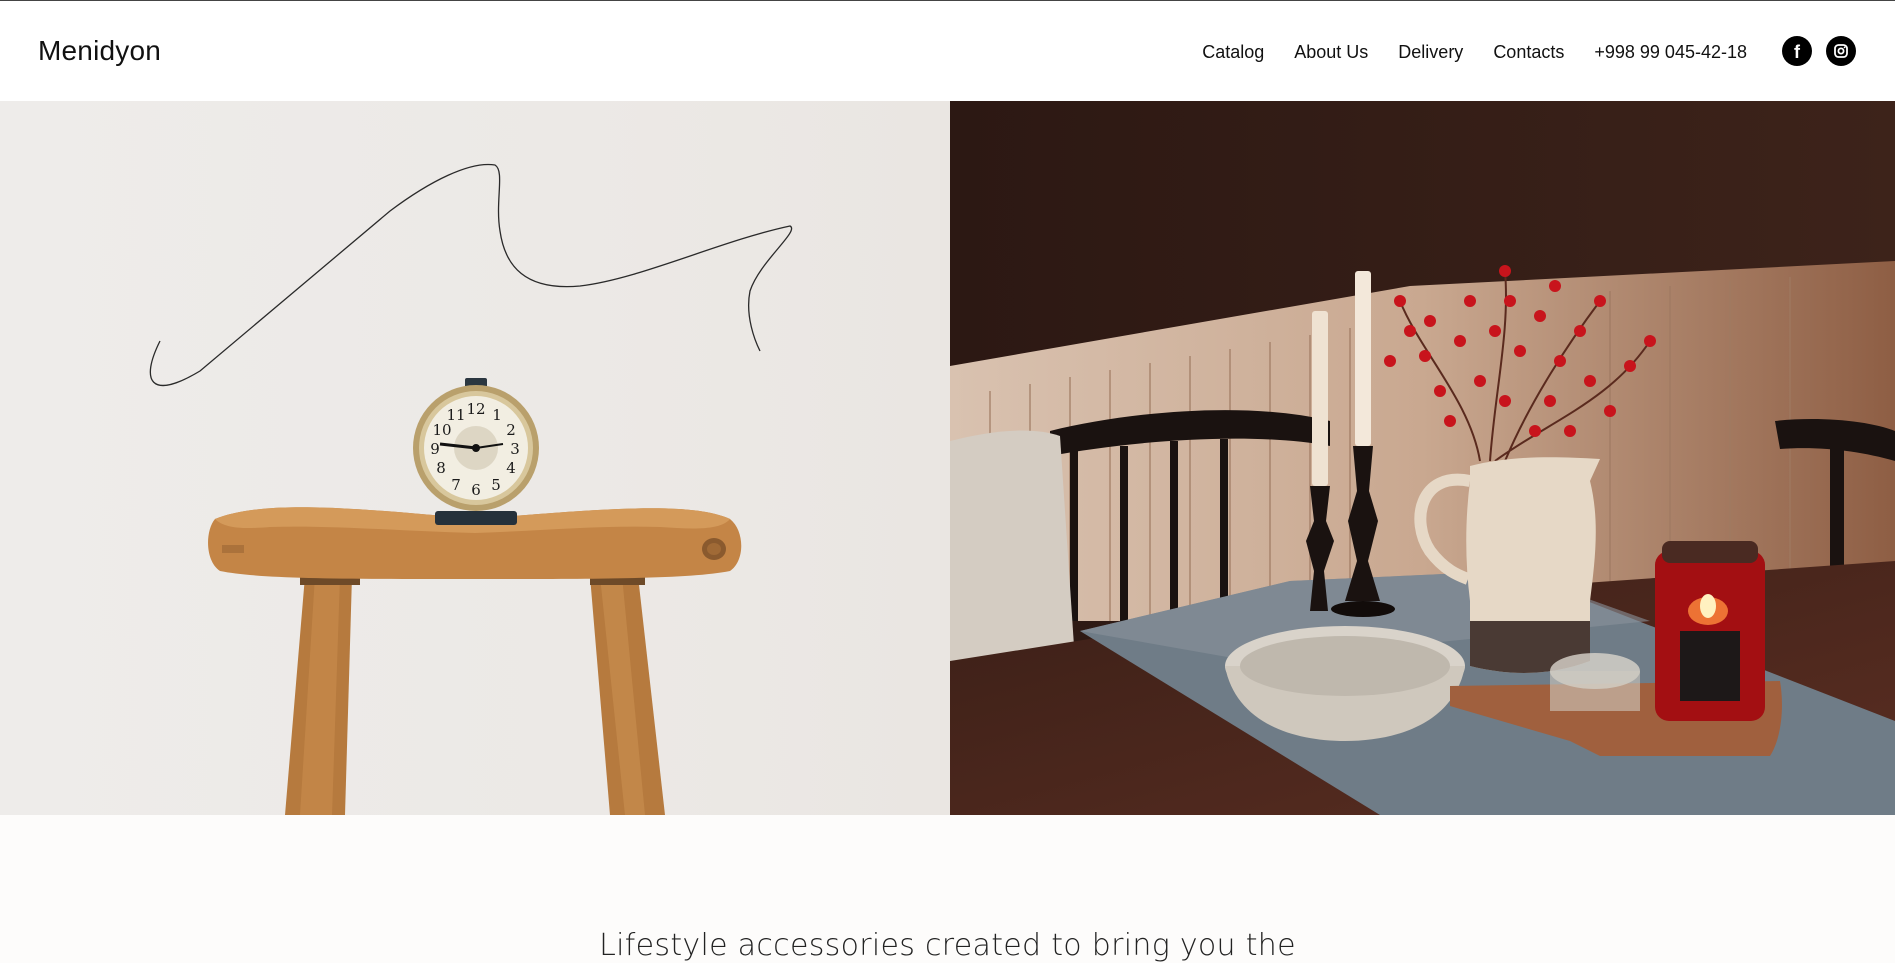 This screenshot has height=963, width=1895. What do you see at coordinates (99, 51) in the screenshot?
I see `logo: Menidyon` at bounding box center [99, 51].